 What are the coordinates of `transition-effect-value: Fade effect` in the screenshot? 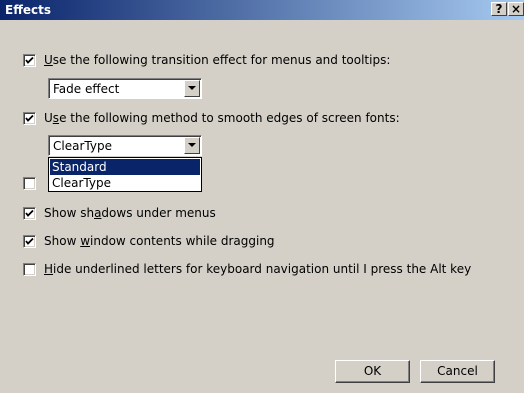 It's located at (86, 89).